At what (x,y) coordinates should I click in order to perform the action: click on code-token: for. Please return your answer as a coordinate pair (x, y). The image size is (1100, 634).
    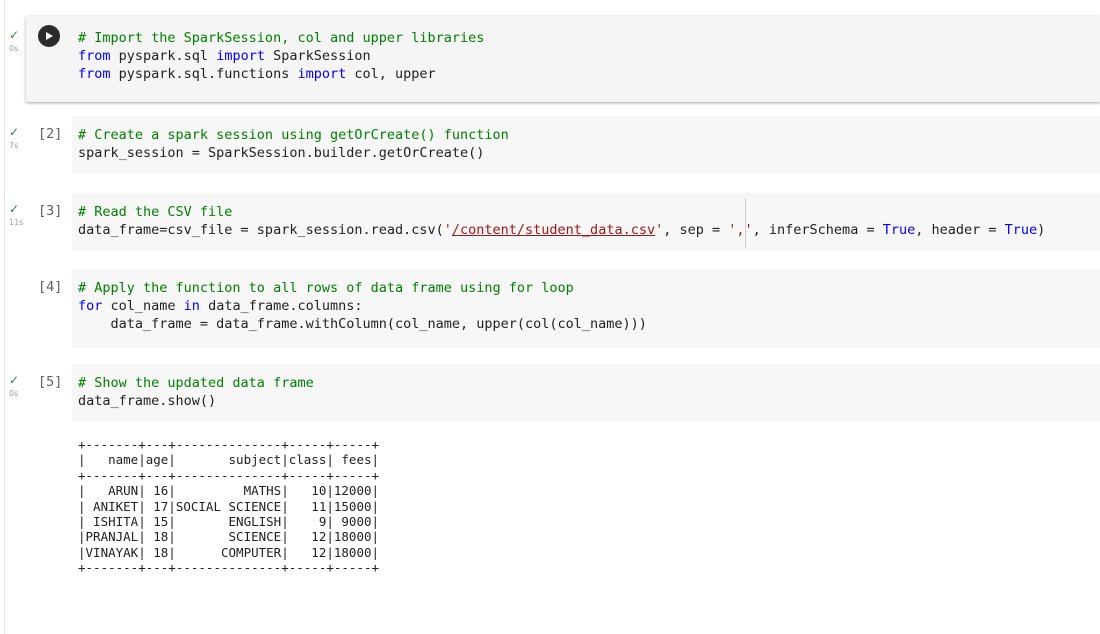
    Looking at the image, I should click on (90, 306).